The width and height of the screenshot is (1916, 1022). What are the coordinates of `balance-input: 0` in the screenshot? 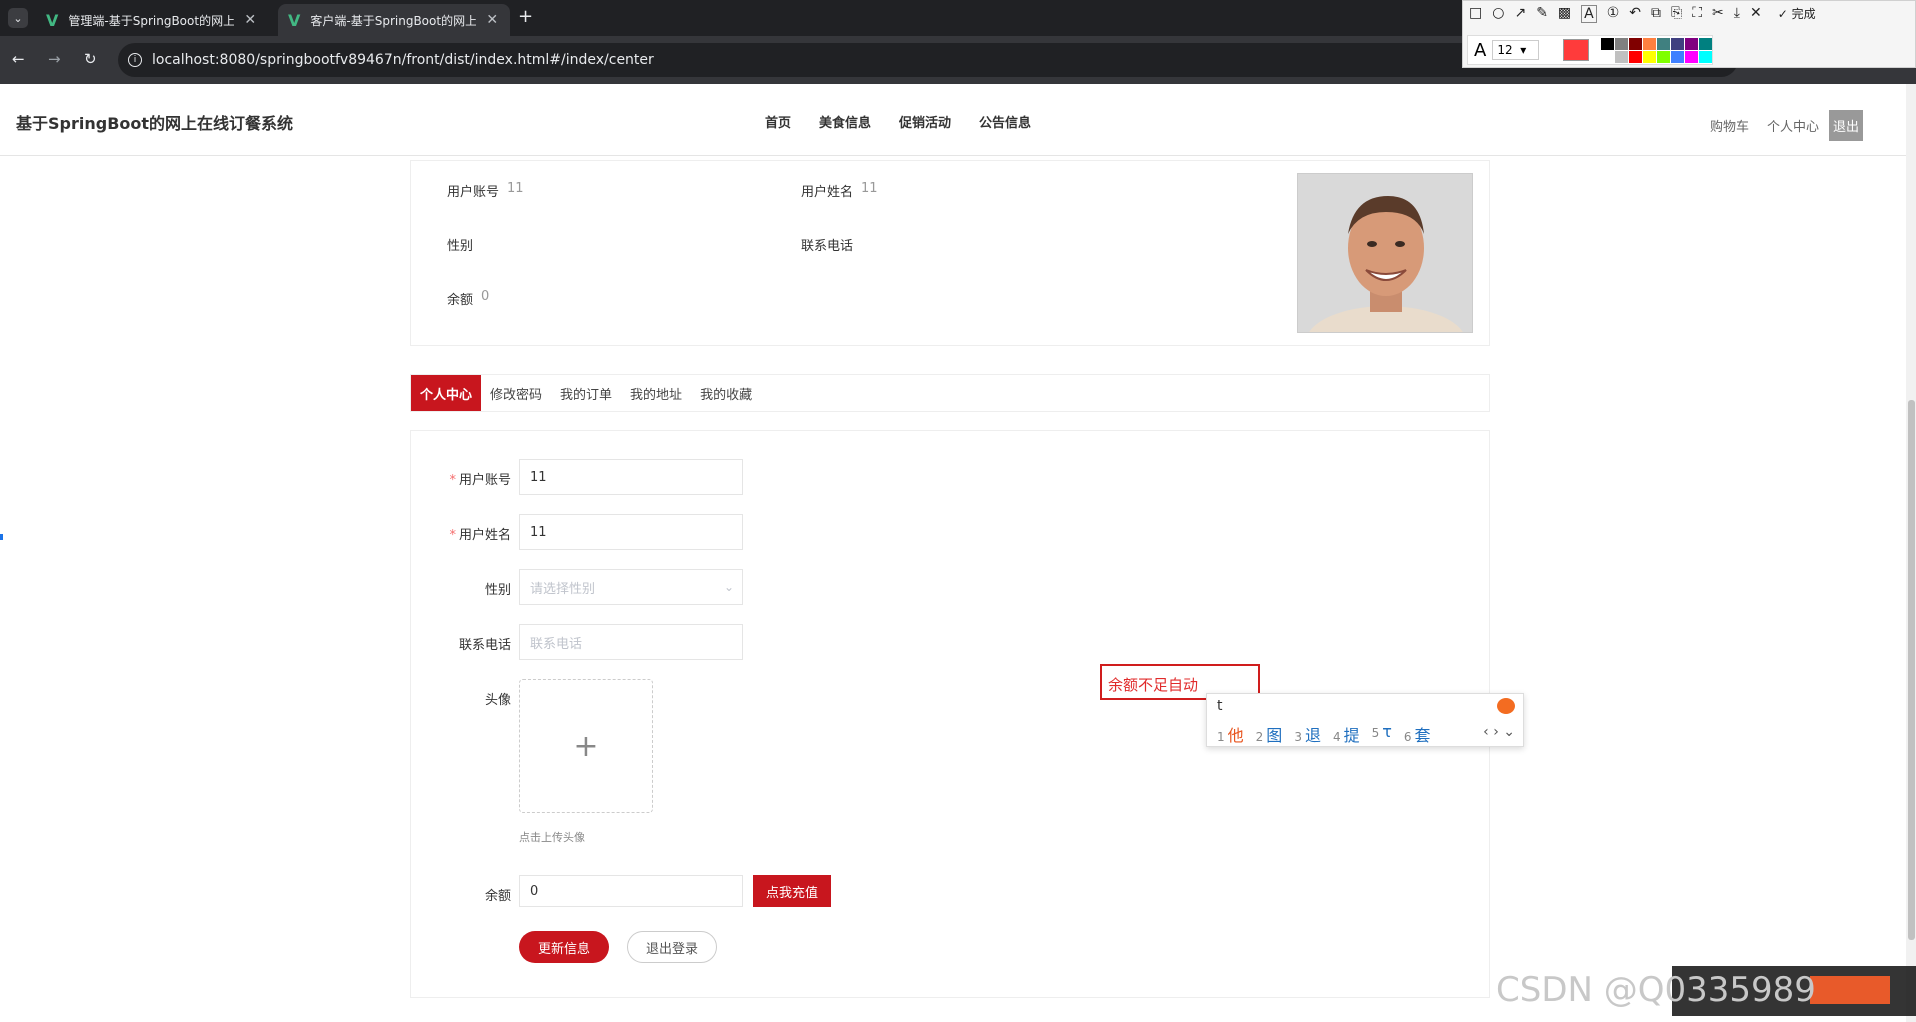 It's located at (631, 891).